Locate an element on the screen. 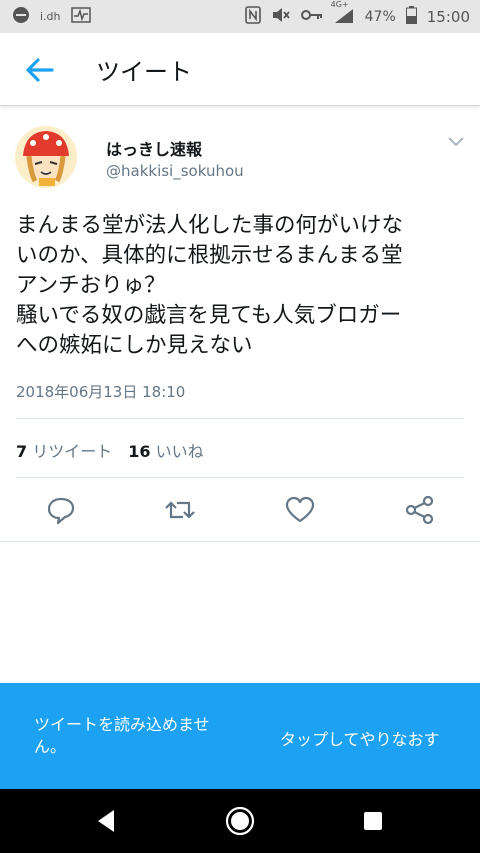 Image resolution: width=480 pixels, height=853 pixels. mute-icon is located at coordinates (281, 17).